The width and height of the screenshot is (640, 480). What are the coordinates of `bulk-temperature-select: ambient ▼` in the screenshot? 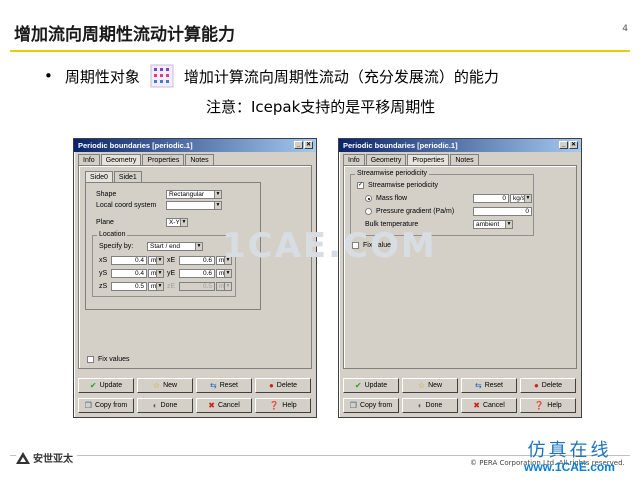 It's located at (493, 224).